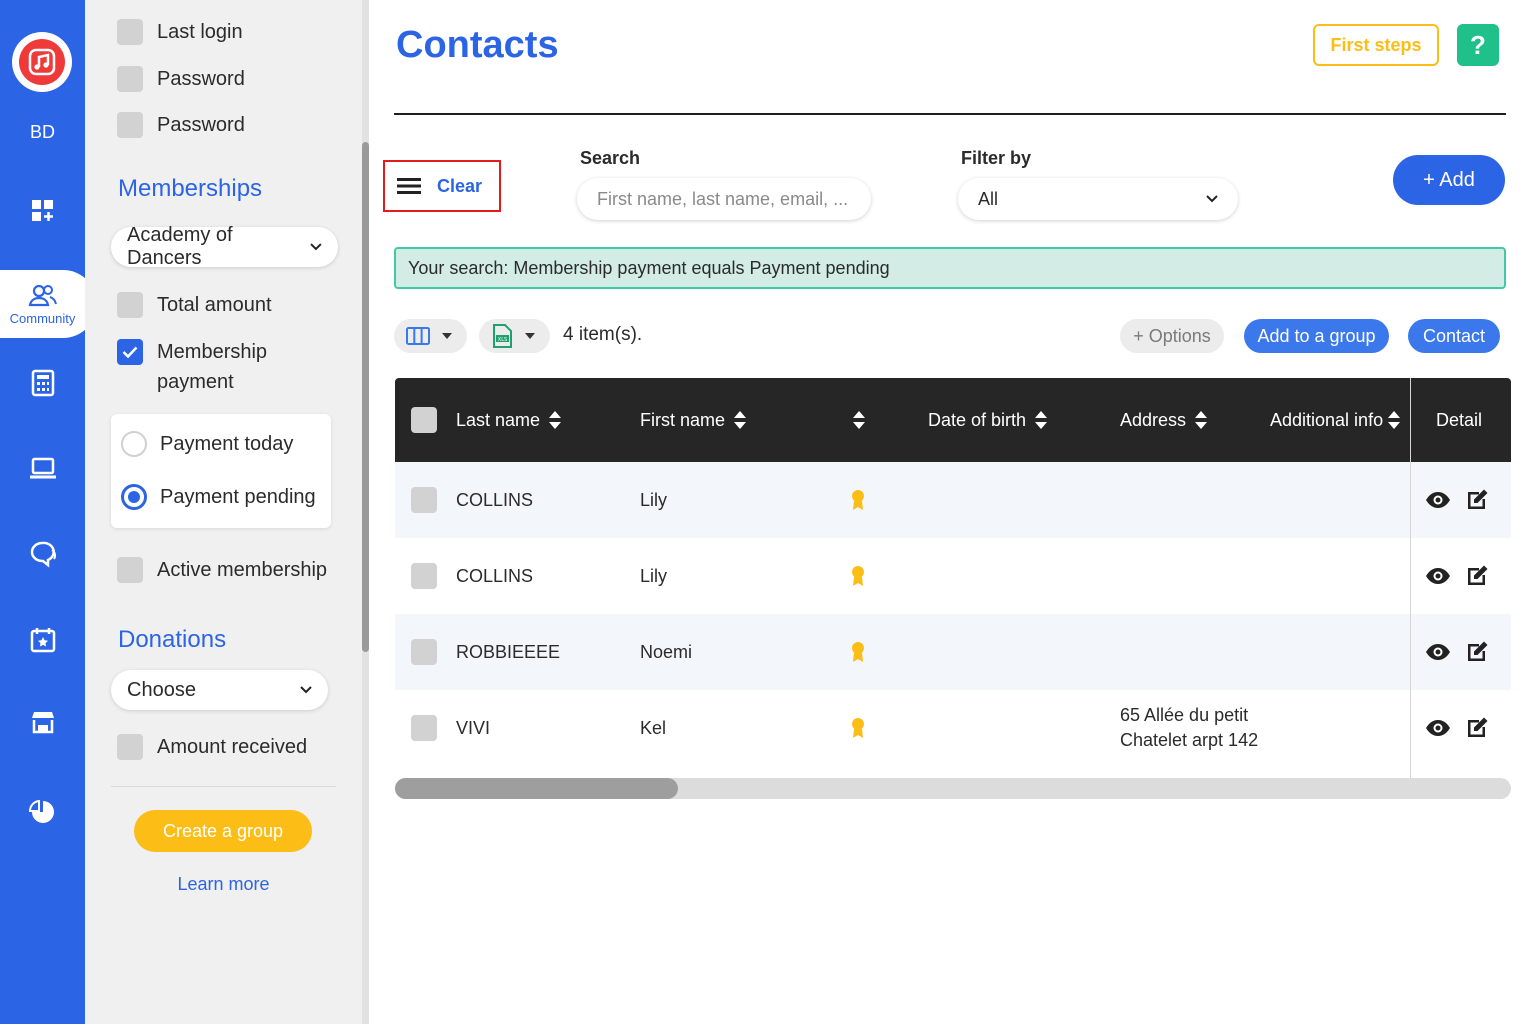 Image resolution: width=1536 pixels, height=1024 pixels. I want to click on cell-address: 65 Allée du petit Chatelet arpt 142, so click(1189, 728).